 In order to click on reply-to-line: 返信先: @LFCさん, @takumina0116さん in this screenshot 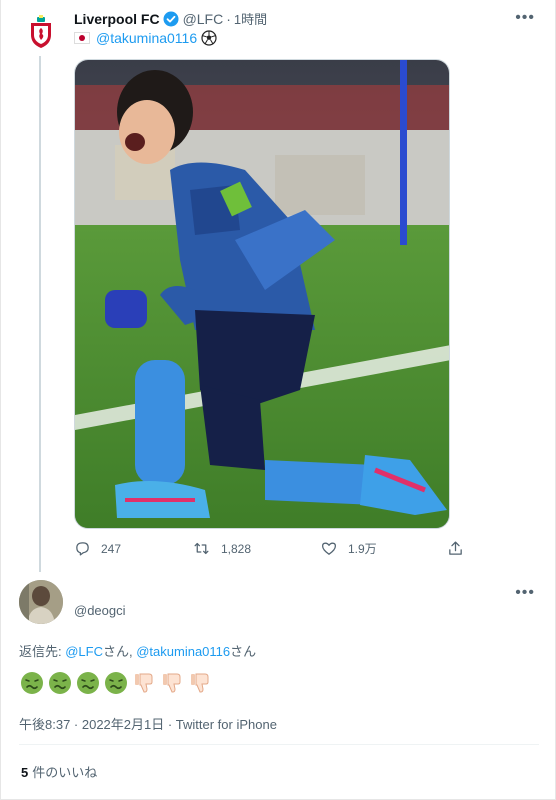, I will do `click(137, 650)`.